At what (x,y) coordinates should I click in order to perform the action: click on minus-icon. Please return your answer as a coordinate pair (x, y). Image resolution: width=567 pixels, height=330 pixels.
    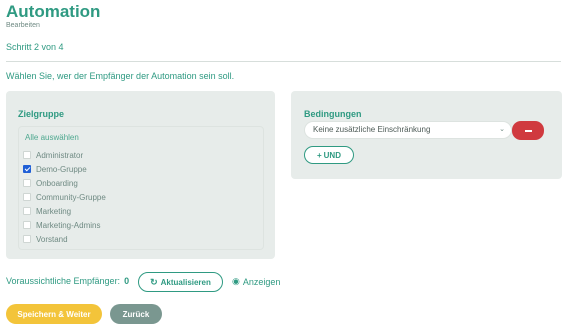
    Looking at the image, I should click on (528, 130).